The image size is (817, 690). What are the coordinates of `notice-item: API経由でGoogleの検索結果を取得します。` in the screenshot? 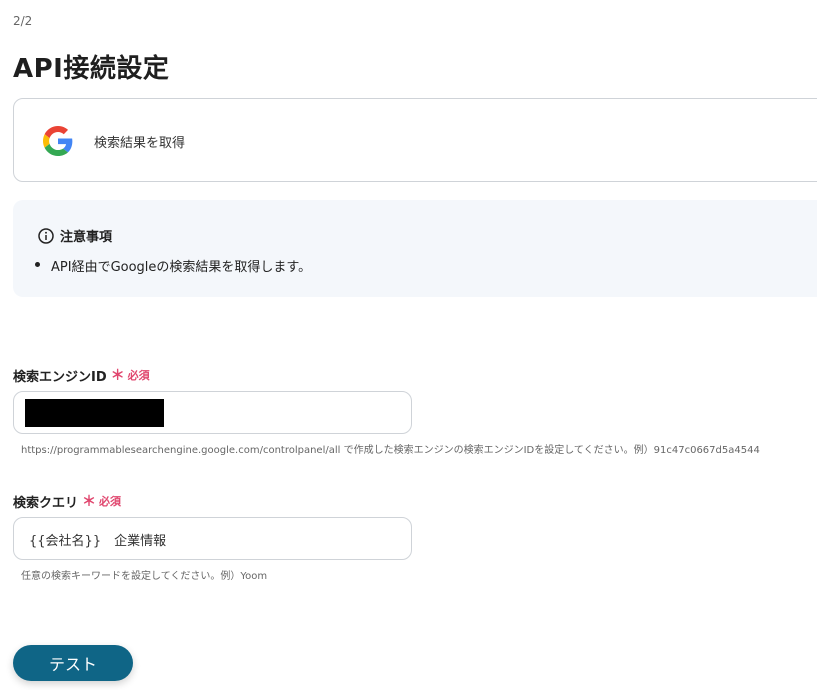 It's located at (173, 265).